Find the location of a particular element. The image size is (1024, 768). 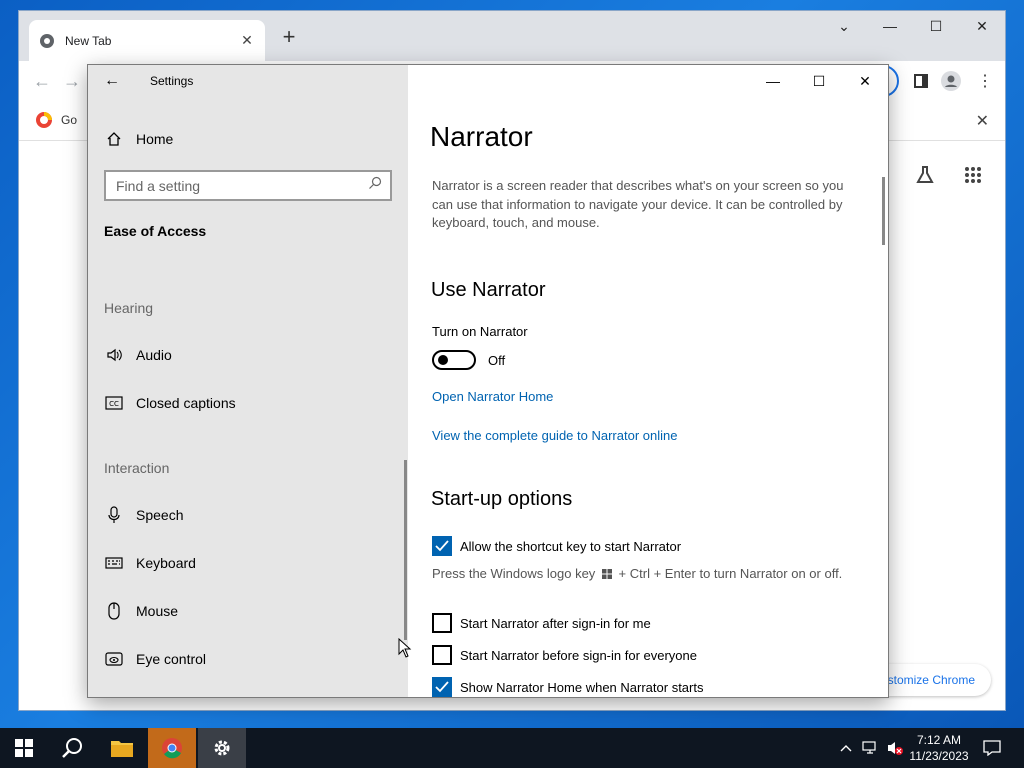

file-explorer-button is located at coordinates (122, 748).